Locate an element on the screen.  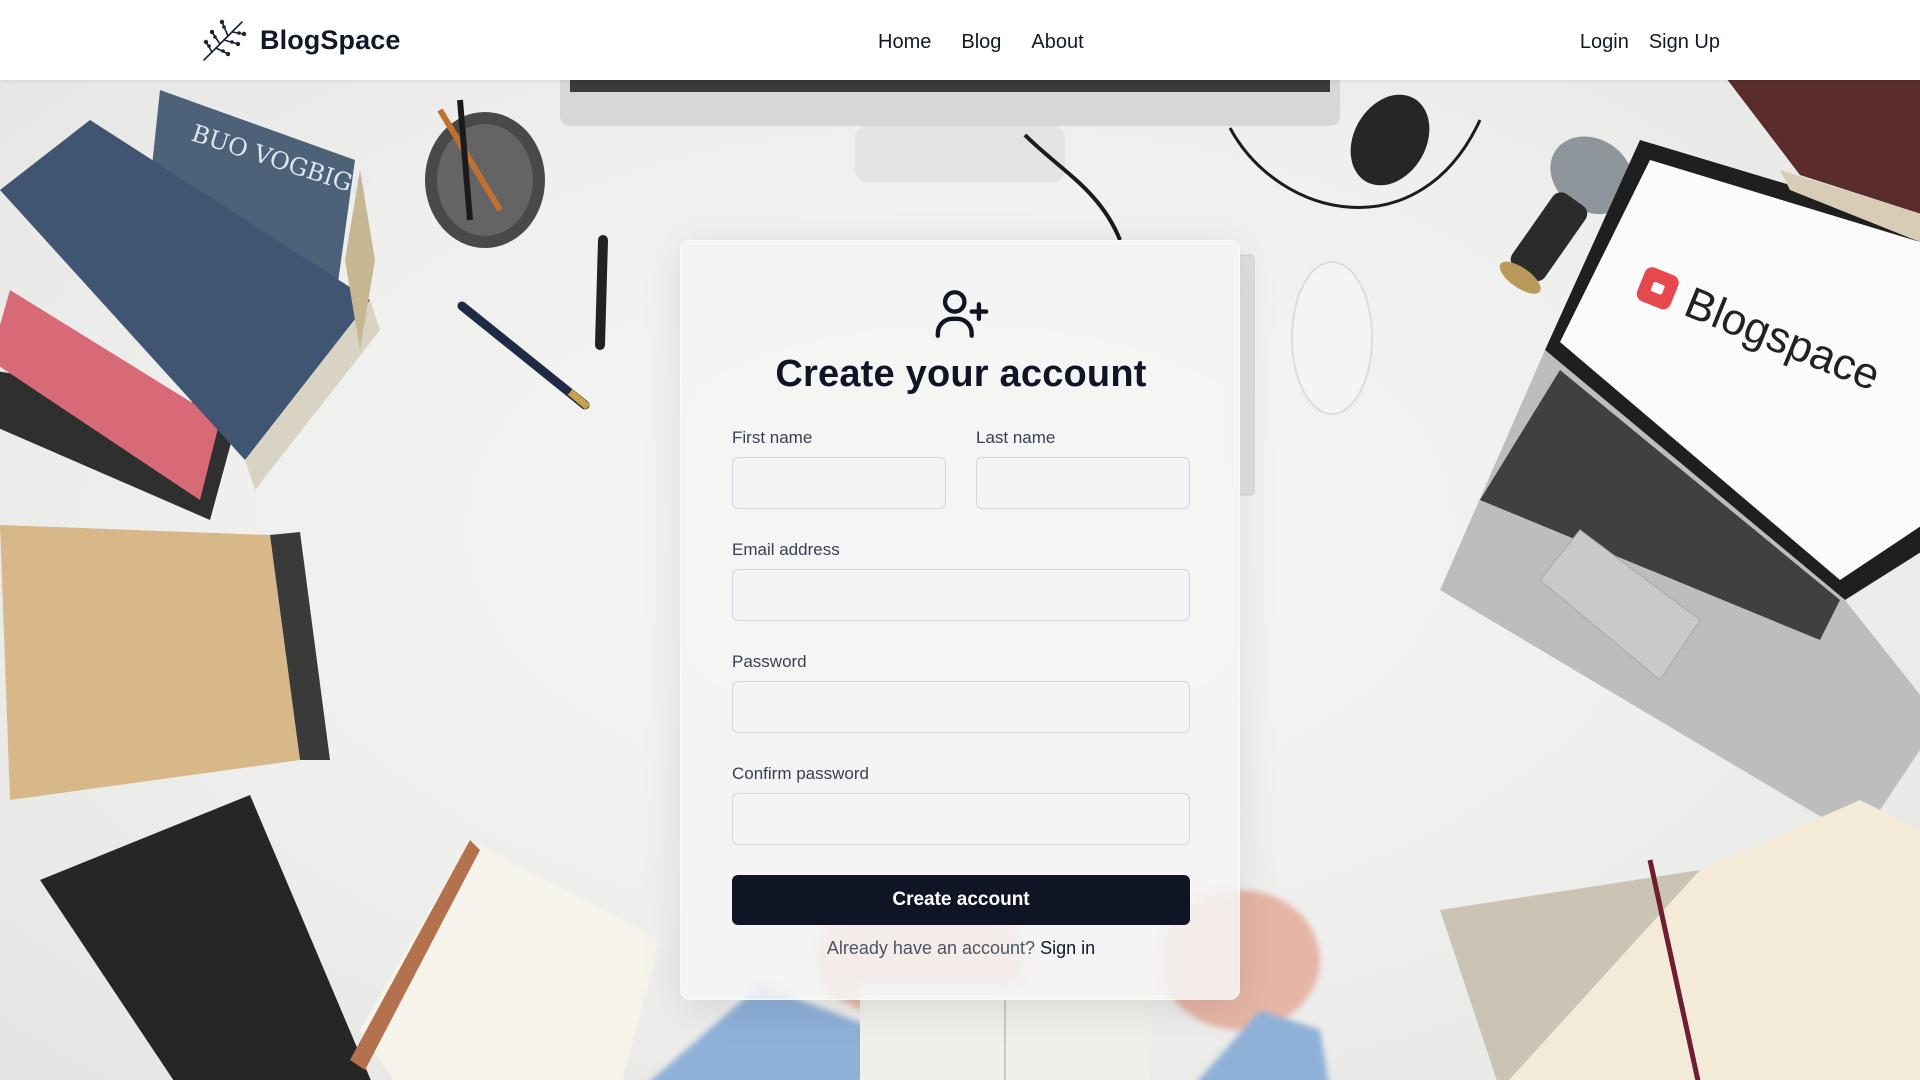
user-plus-icon is located at coordinates (962, 314).